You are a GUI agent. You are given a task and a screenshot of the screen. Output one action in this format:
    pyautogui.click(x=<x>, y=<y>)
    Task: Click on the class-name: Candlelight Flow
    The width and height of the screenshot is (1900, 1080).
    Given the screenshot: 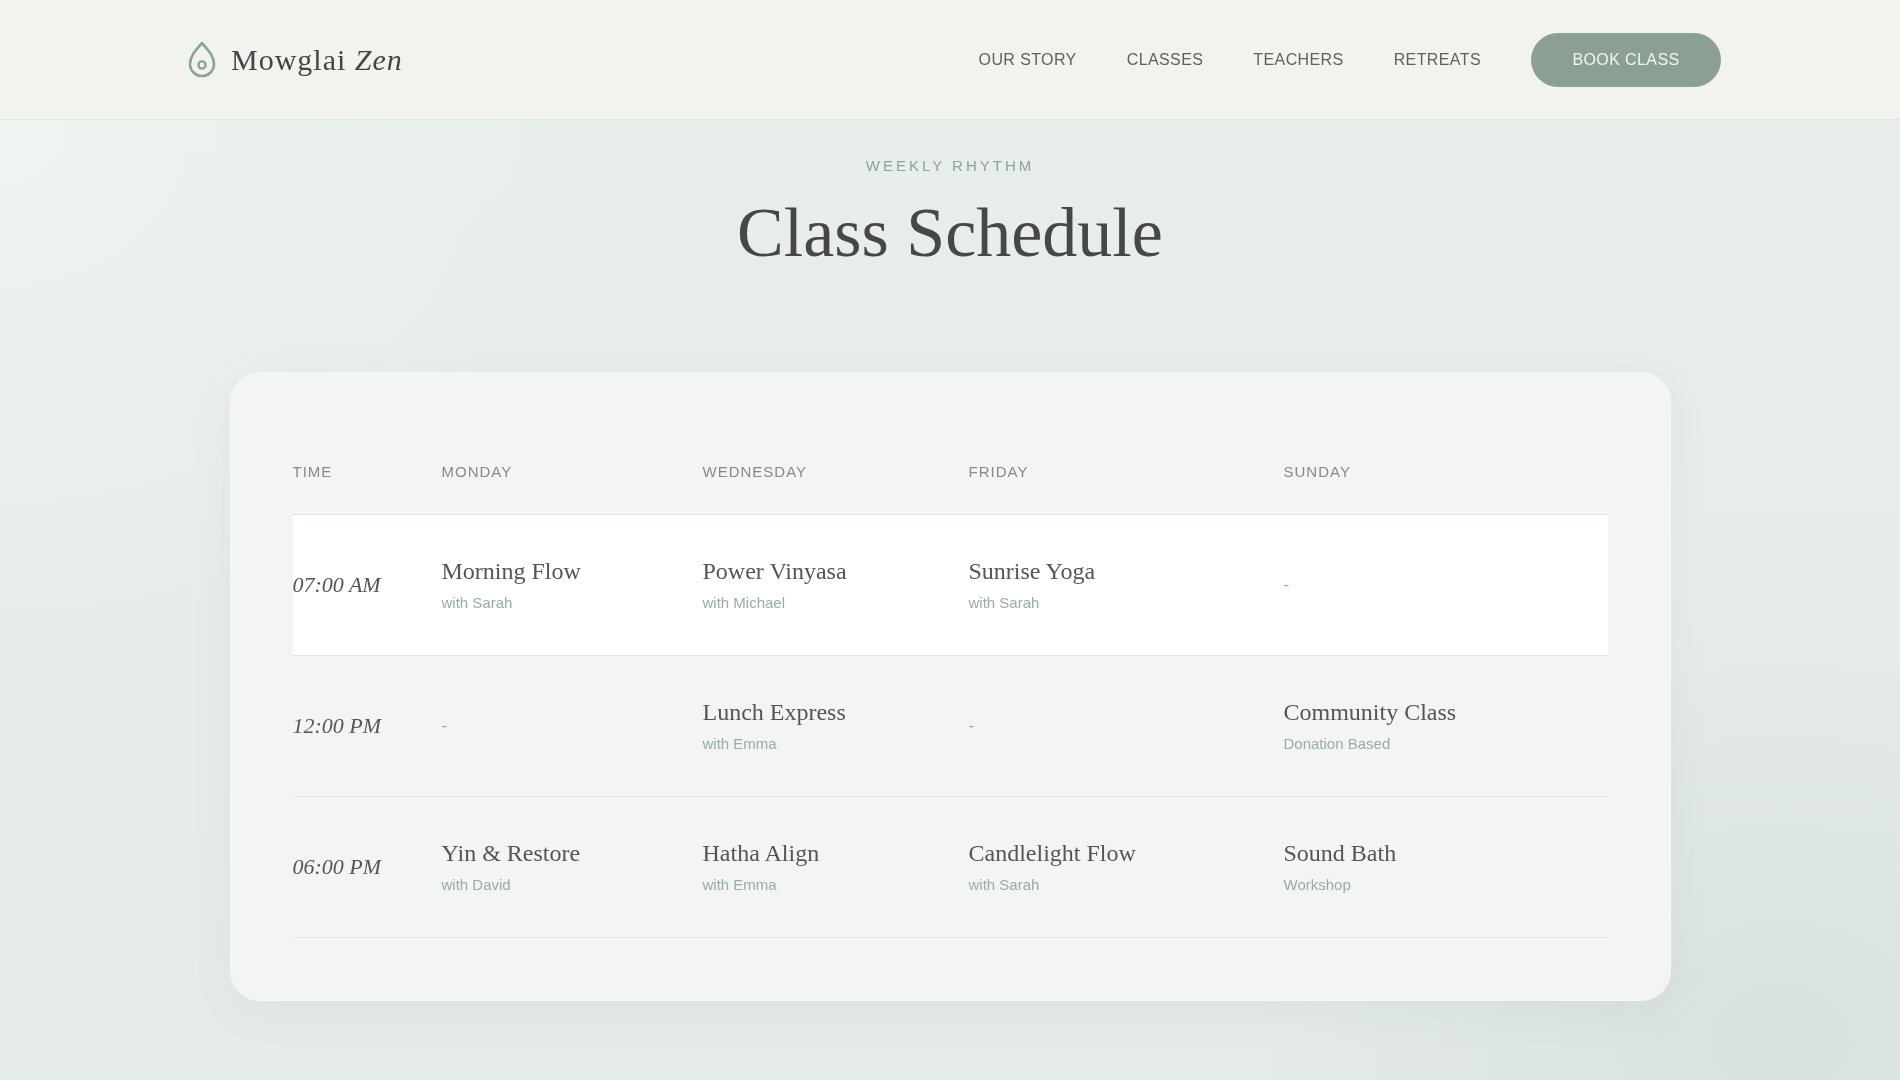 What is the action you would take?
    pyautogui.click(x=1052, y=853)
    